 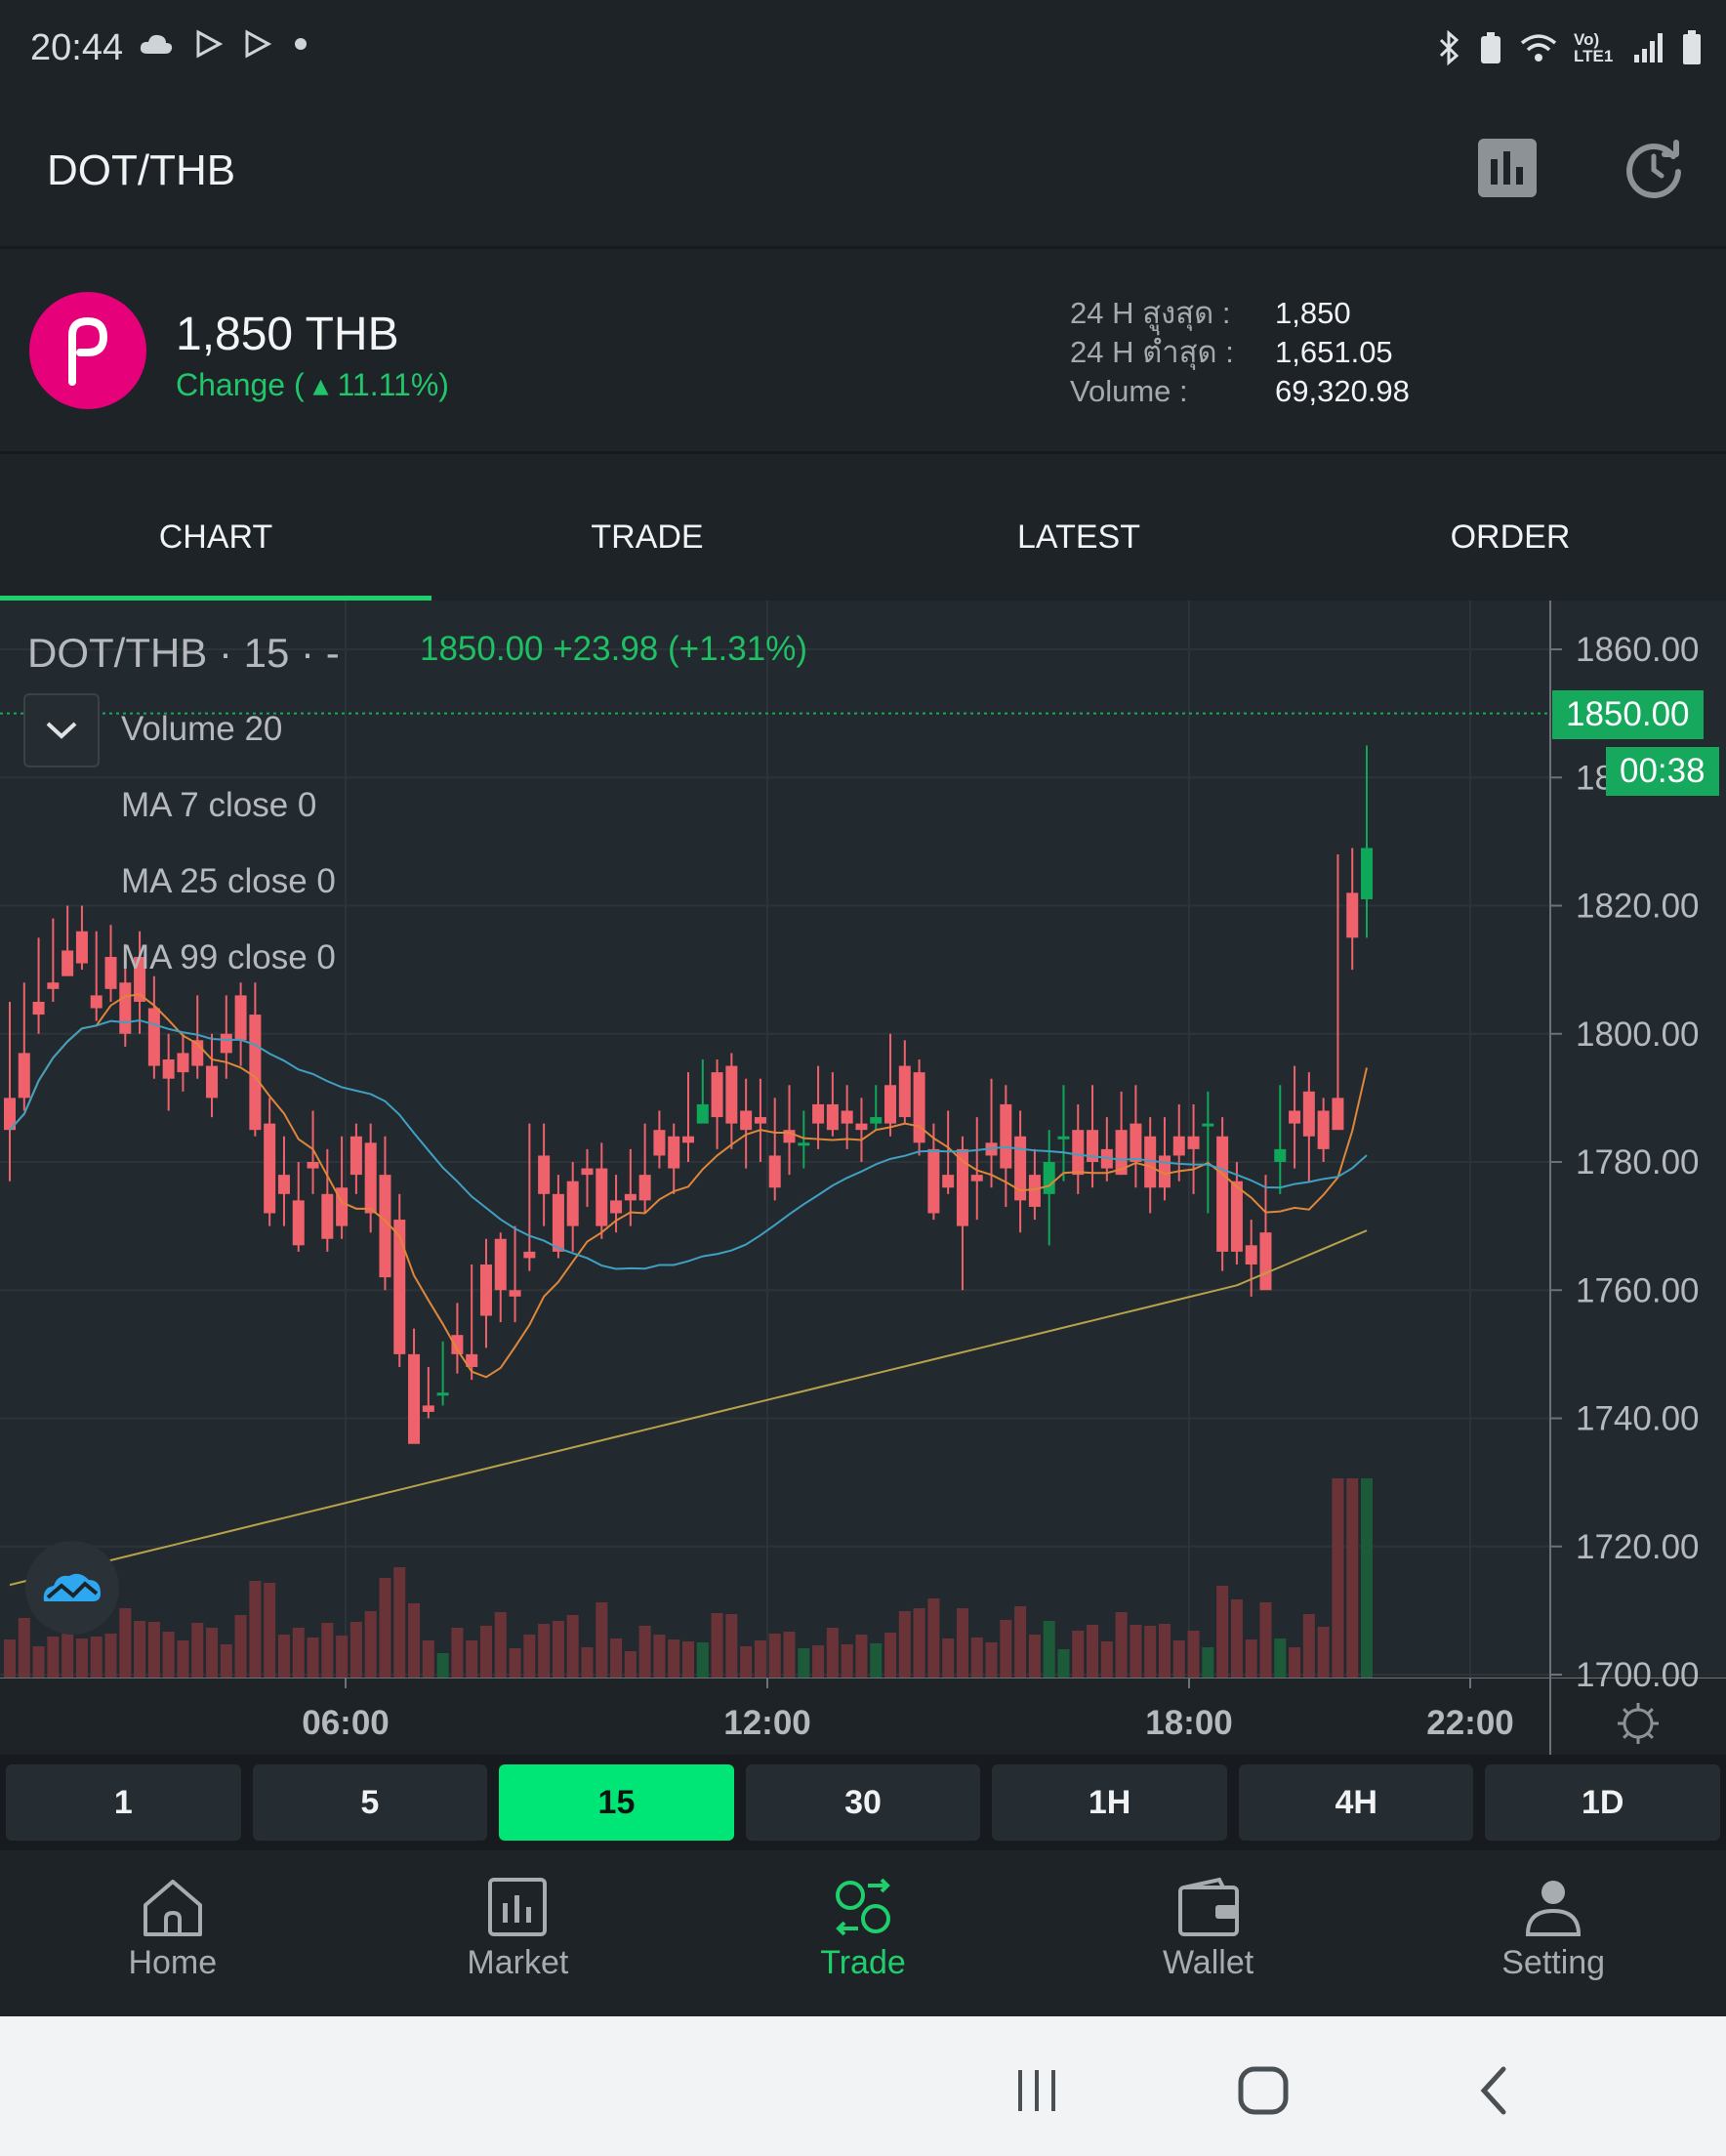 I want to click on y-tick-label: 1800.00, so click(x=1638, y=1035).